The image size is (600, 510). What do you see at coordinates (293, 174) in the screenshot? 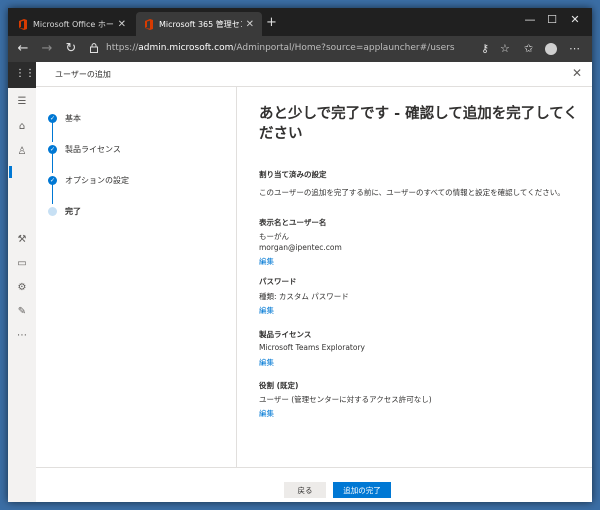
I see `assigned-settings-title: 割り当て済みの設定` at bounding box center [293, 174].